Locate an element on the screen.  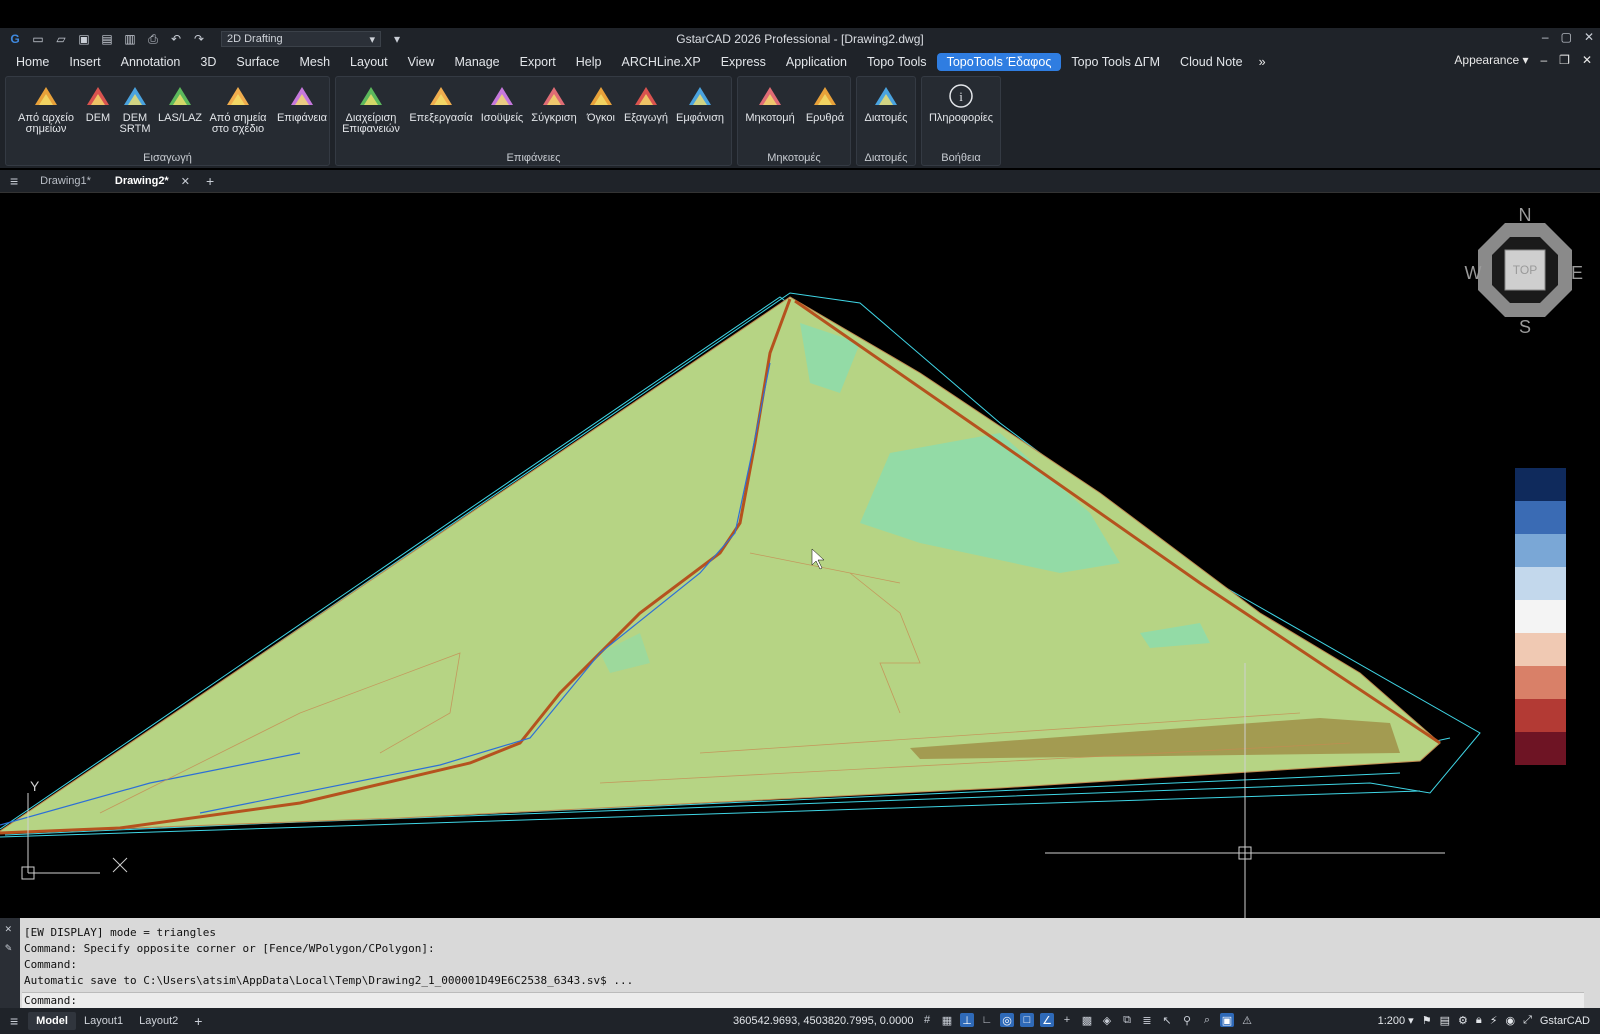
menu-tab: Topo Tools is located at coordinates (897, 62).